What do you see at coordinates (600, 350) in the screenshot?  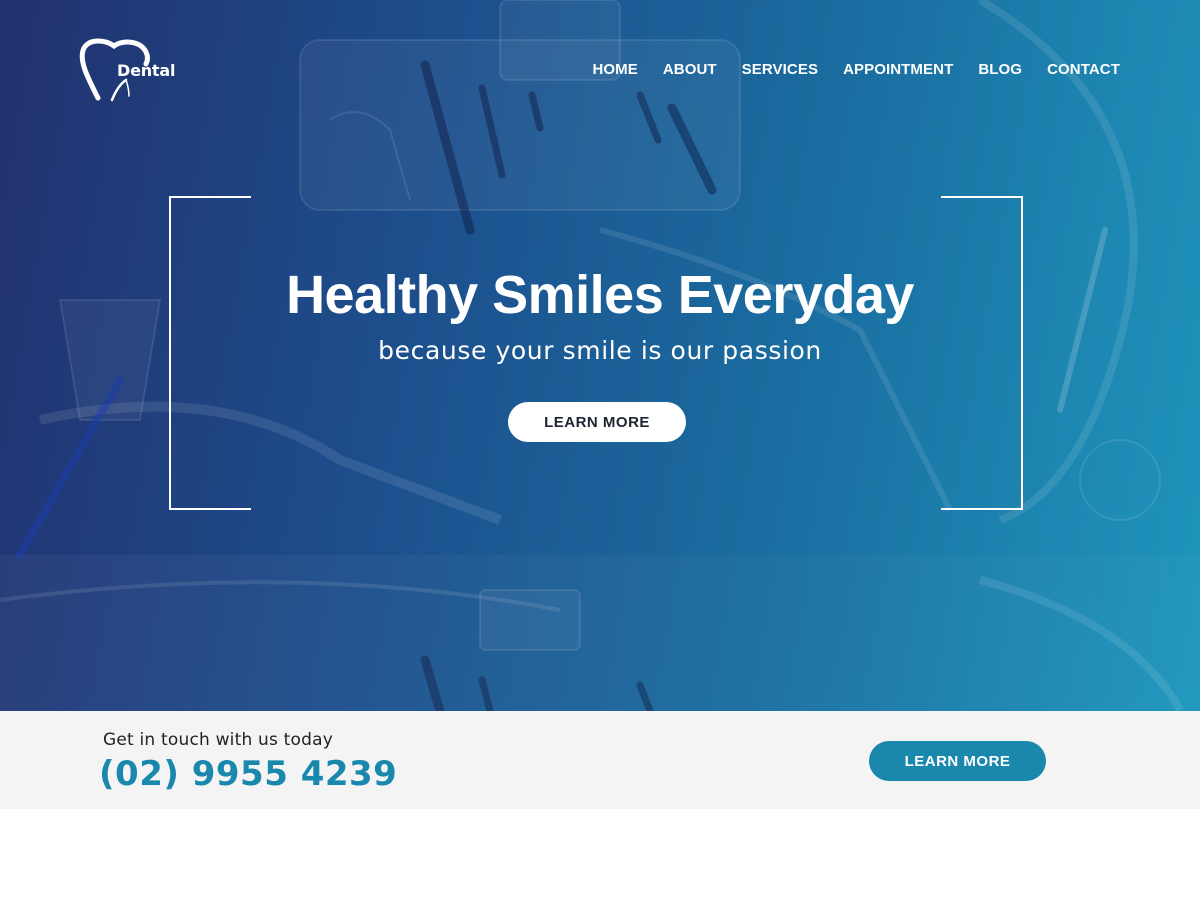 I see `hero-subtitle: because your smile is our passion` at bounding box center [600, 350].